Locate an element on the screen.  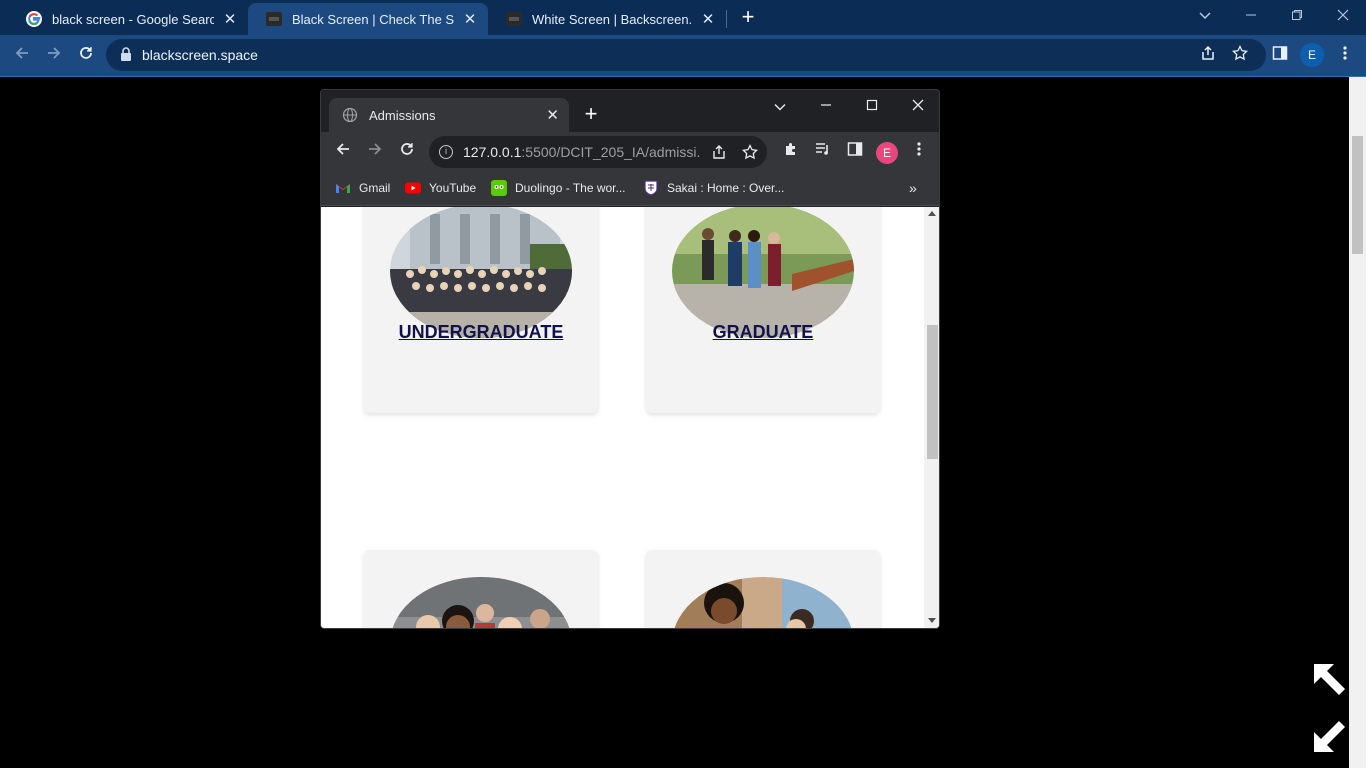
info-icon: i is located at coordinates (446, 152).